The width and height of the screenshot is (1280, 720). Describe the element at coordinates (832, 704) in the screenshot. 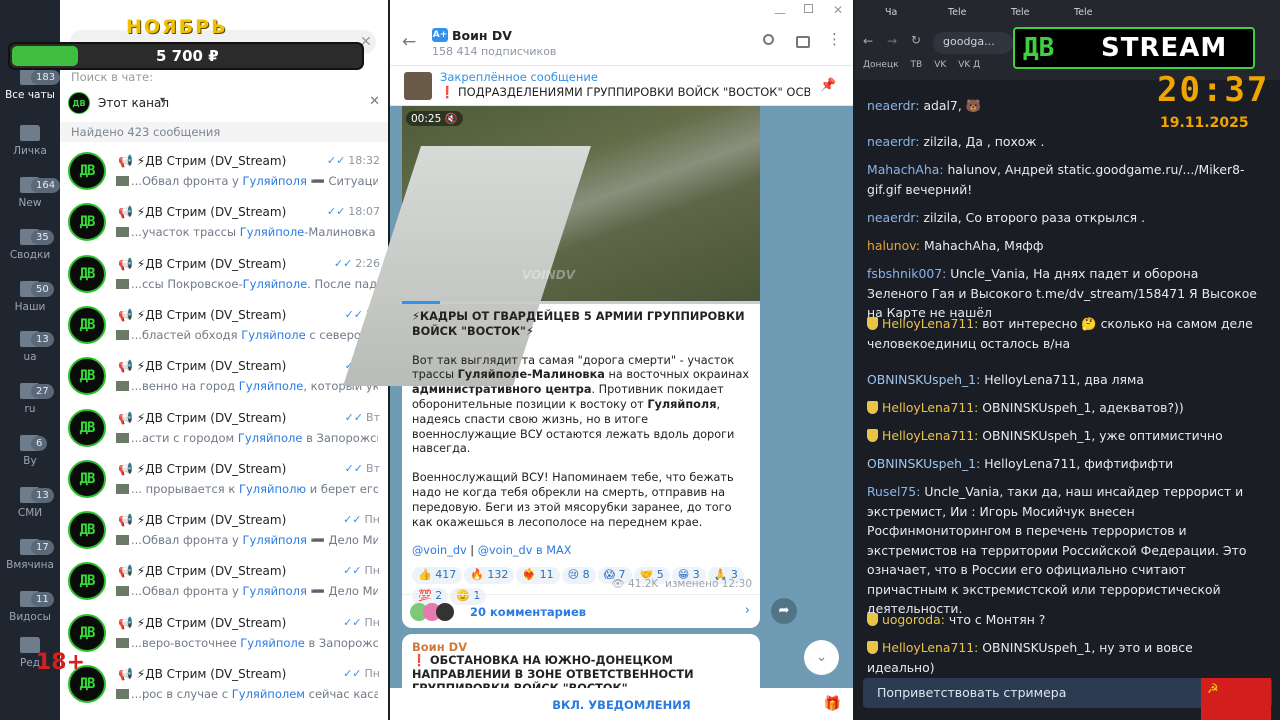

I see `gift-icon: 🎁` at that location.